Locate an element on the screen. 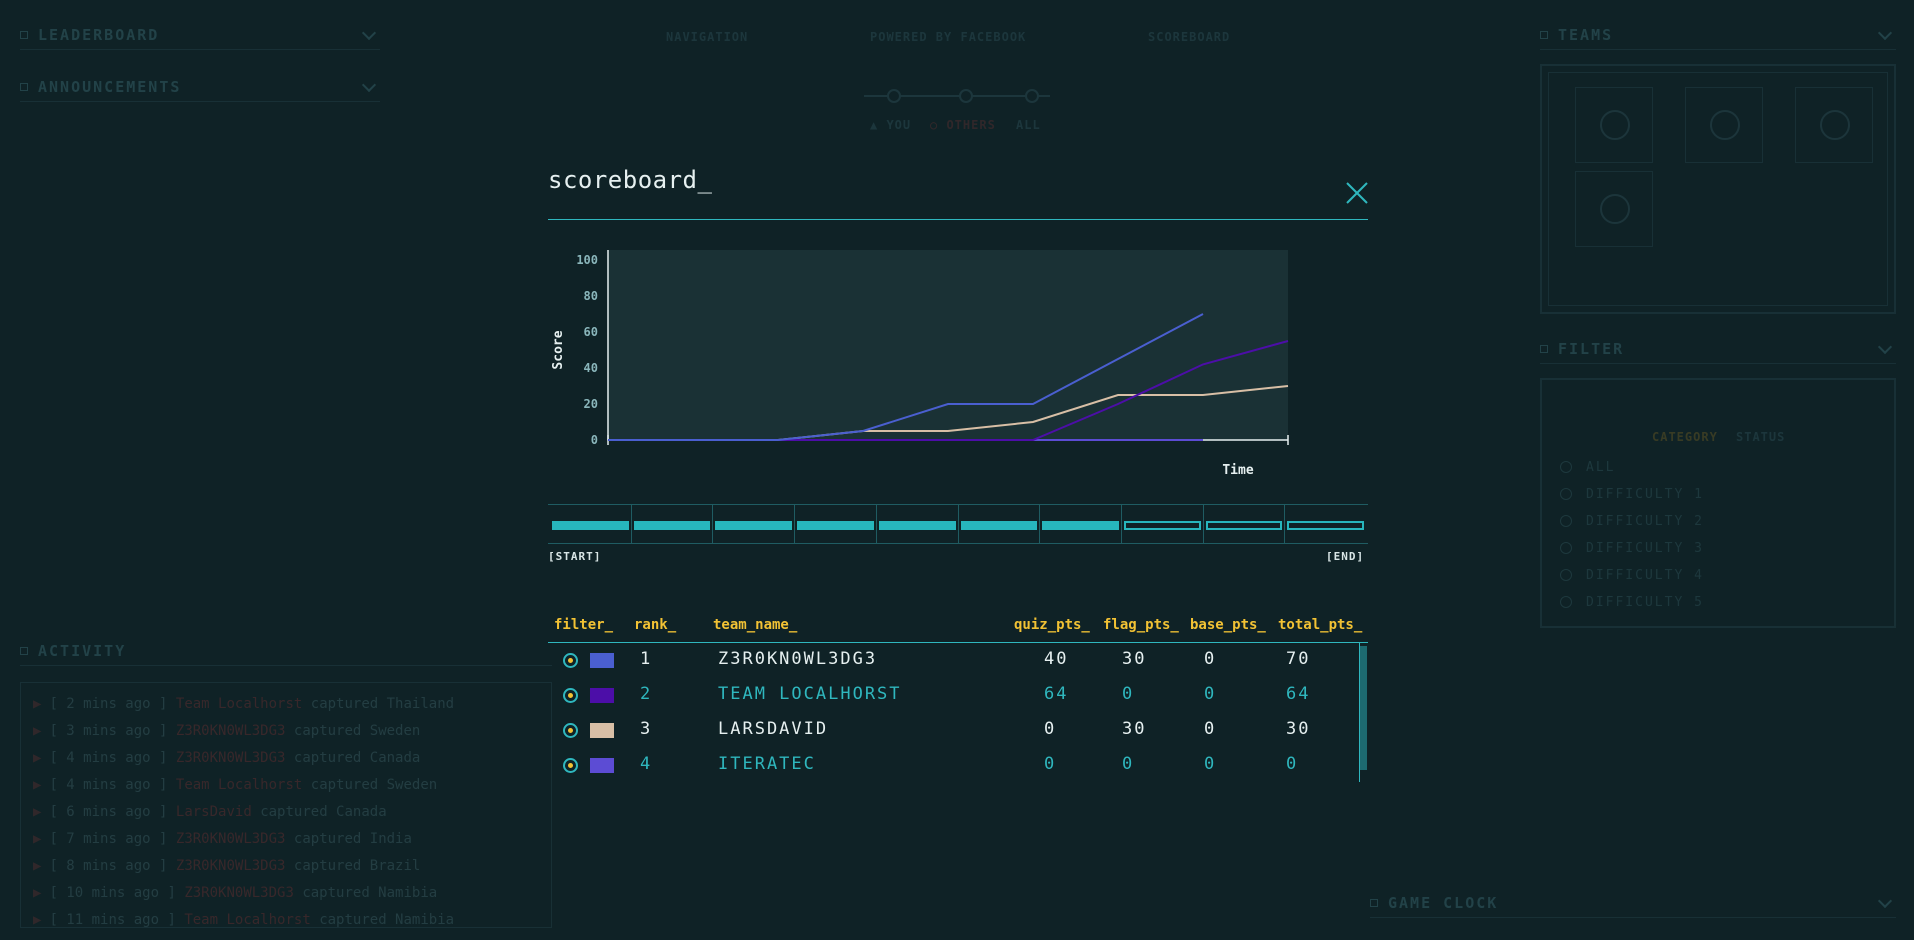  filter-option: DIFFICULTY 1 is located at coordinates (1632, 494).